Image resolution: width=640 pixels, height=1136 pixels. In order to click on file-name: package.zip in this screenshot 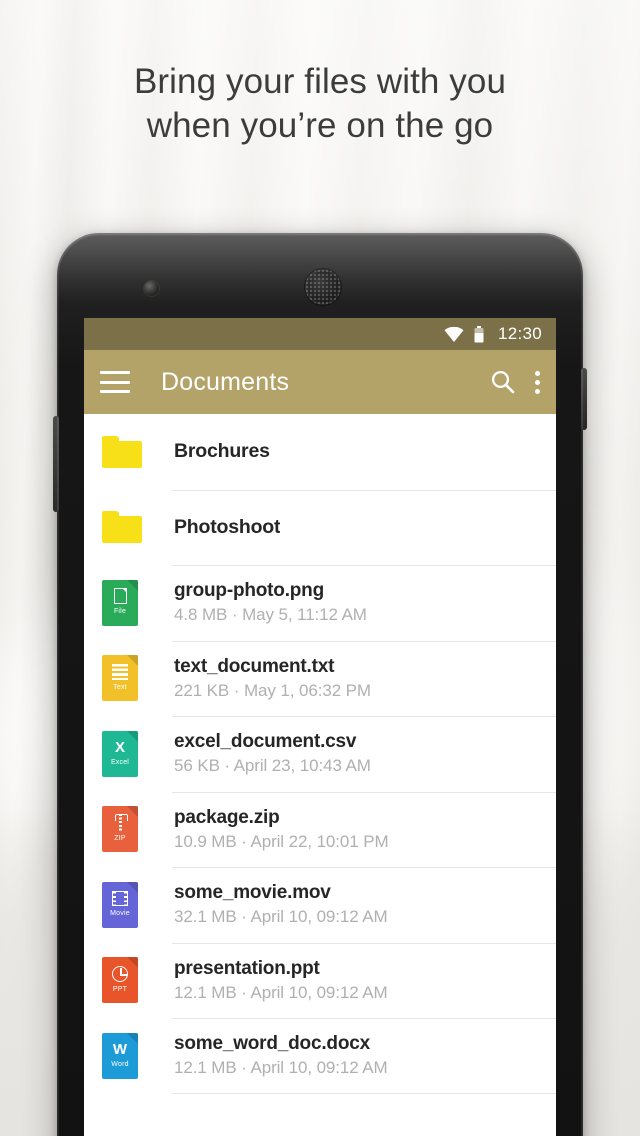, I will do `click(227, 817)`.